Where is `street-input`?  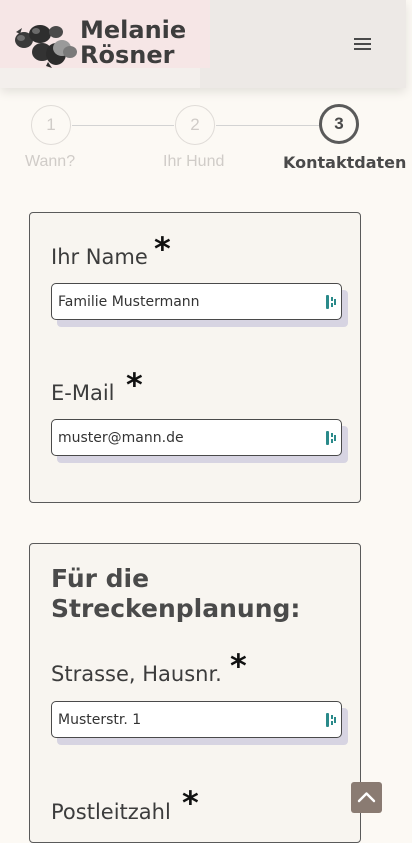 street-input is located at coordinates (196, 719).